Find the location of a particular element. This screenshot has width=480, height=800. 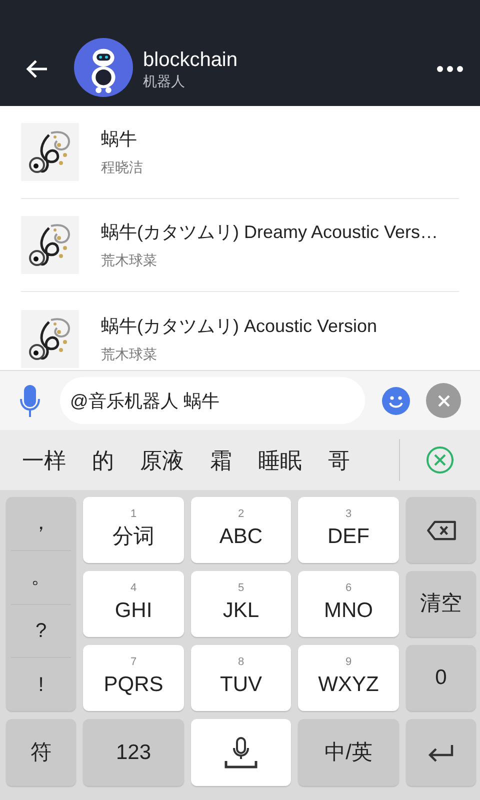

song-title: 蜗牛(カタツムリ) Acoustic Version is located at coordinates (239, 326).